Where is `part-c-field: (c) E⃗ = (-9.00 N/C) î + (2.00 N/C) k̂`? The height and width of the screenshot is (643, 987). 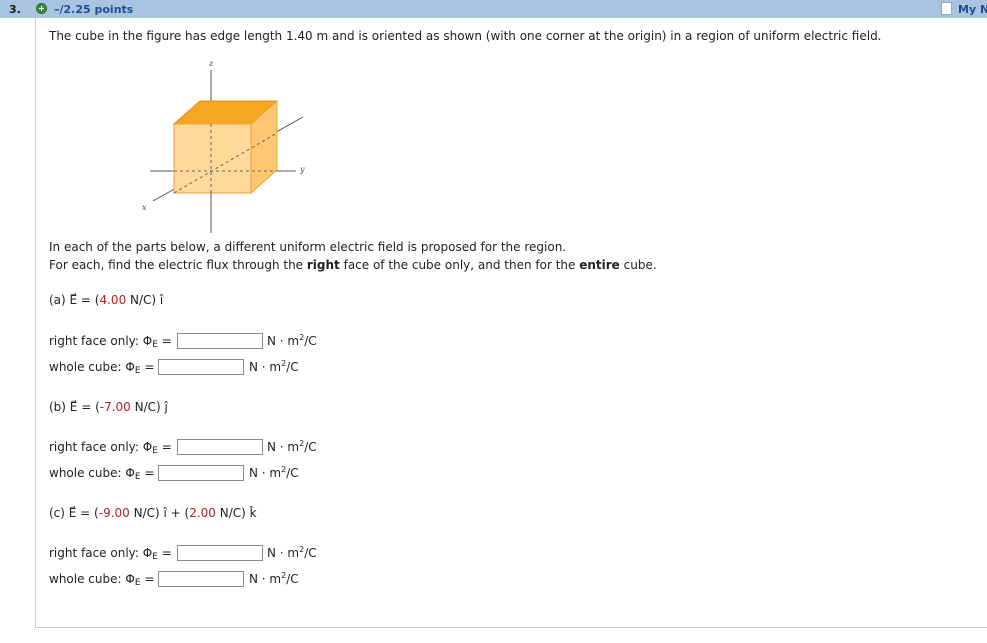
part-c-field: (c) E⃗ = (-9.00 N/C) î + (2.00 N/C) k̂ is located at coordinates (153, 513).